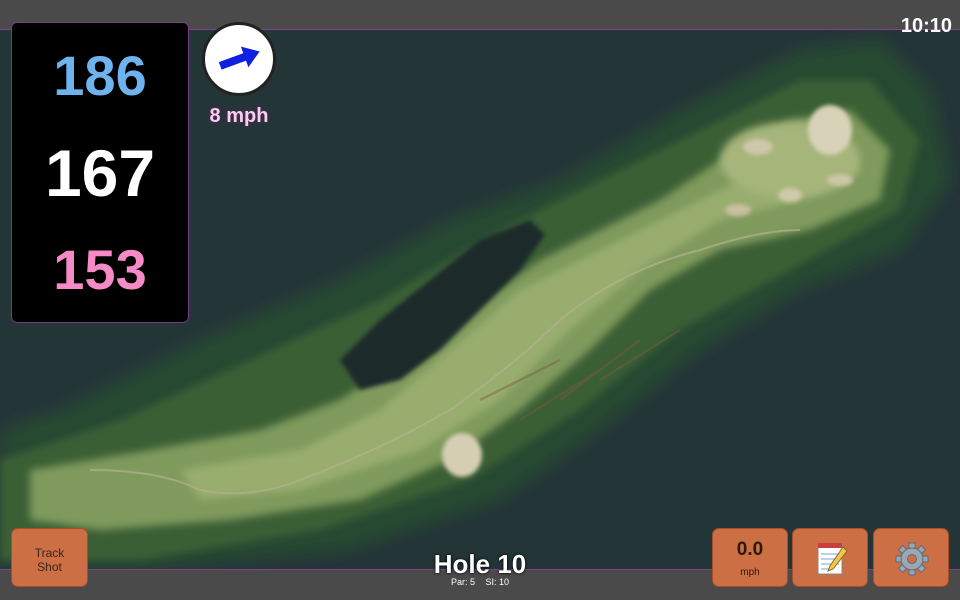 The image size is (960, 600). What do you see at coordinates (49, 567) in the screenshot?
I see `track-shot-label-line2: Shot` at bounding box center [49, 567].